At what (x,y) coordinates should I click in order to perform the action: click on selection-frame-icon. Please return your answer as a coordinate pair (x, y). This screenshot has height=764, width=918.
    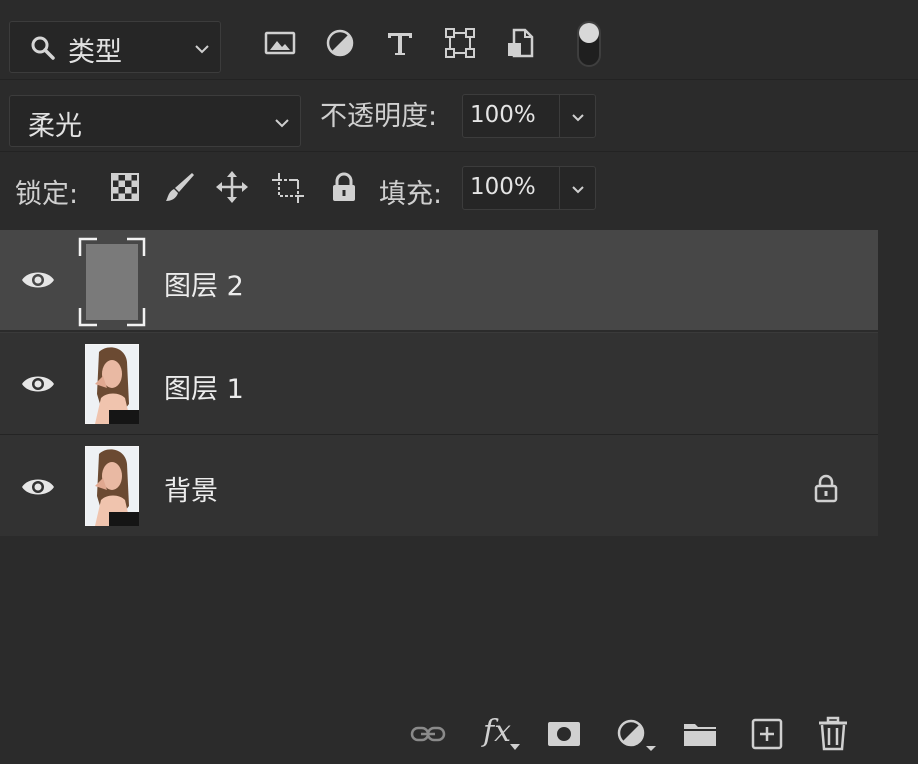
    Looking at the image, I should click on (112, 282).